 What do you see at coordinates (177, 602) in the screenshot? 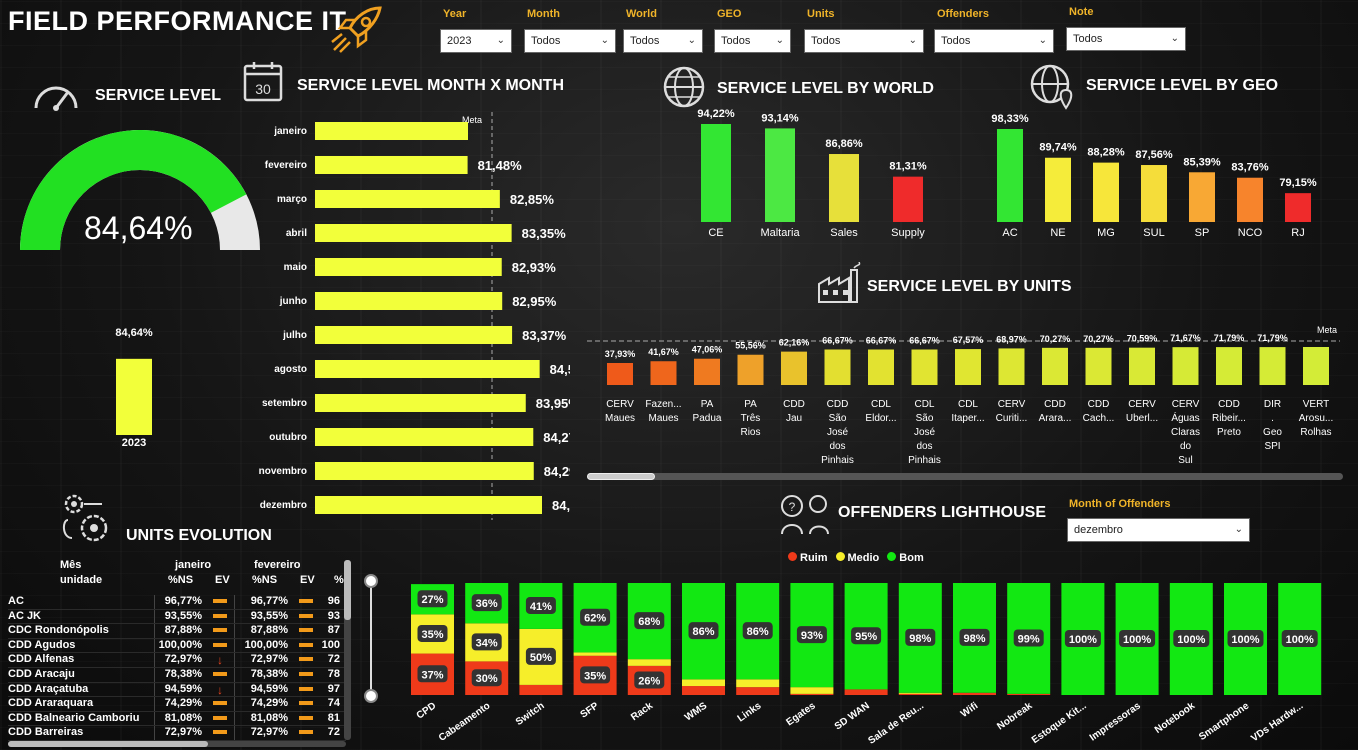
I see `table-row: AC 96,77% 96,77% 96` at bounding box center [177, 602].